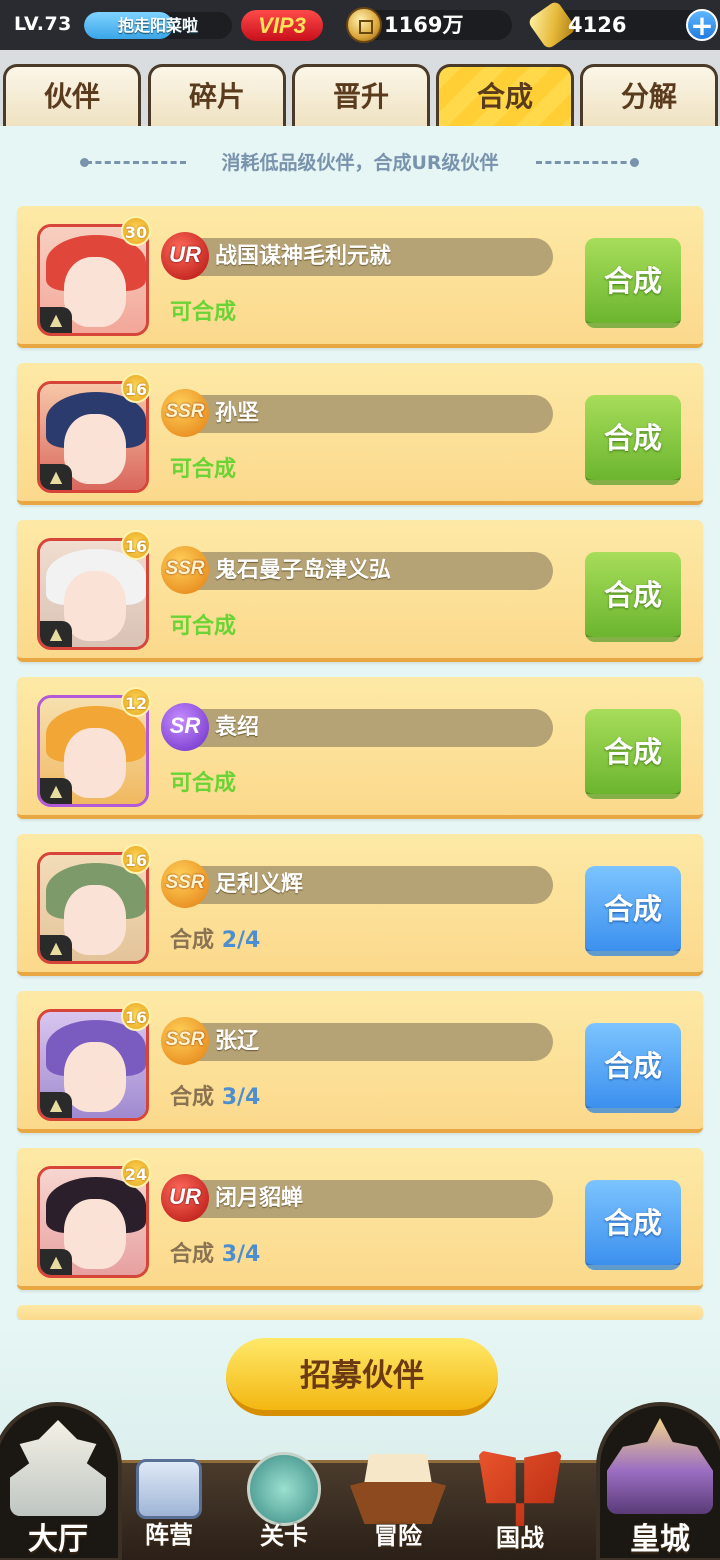 The image size is (720, 1560). I want to click on synthesis-progress-count: 2/4, so click(241, 940).